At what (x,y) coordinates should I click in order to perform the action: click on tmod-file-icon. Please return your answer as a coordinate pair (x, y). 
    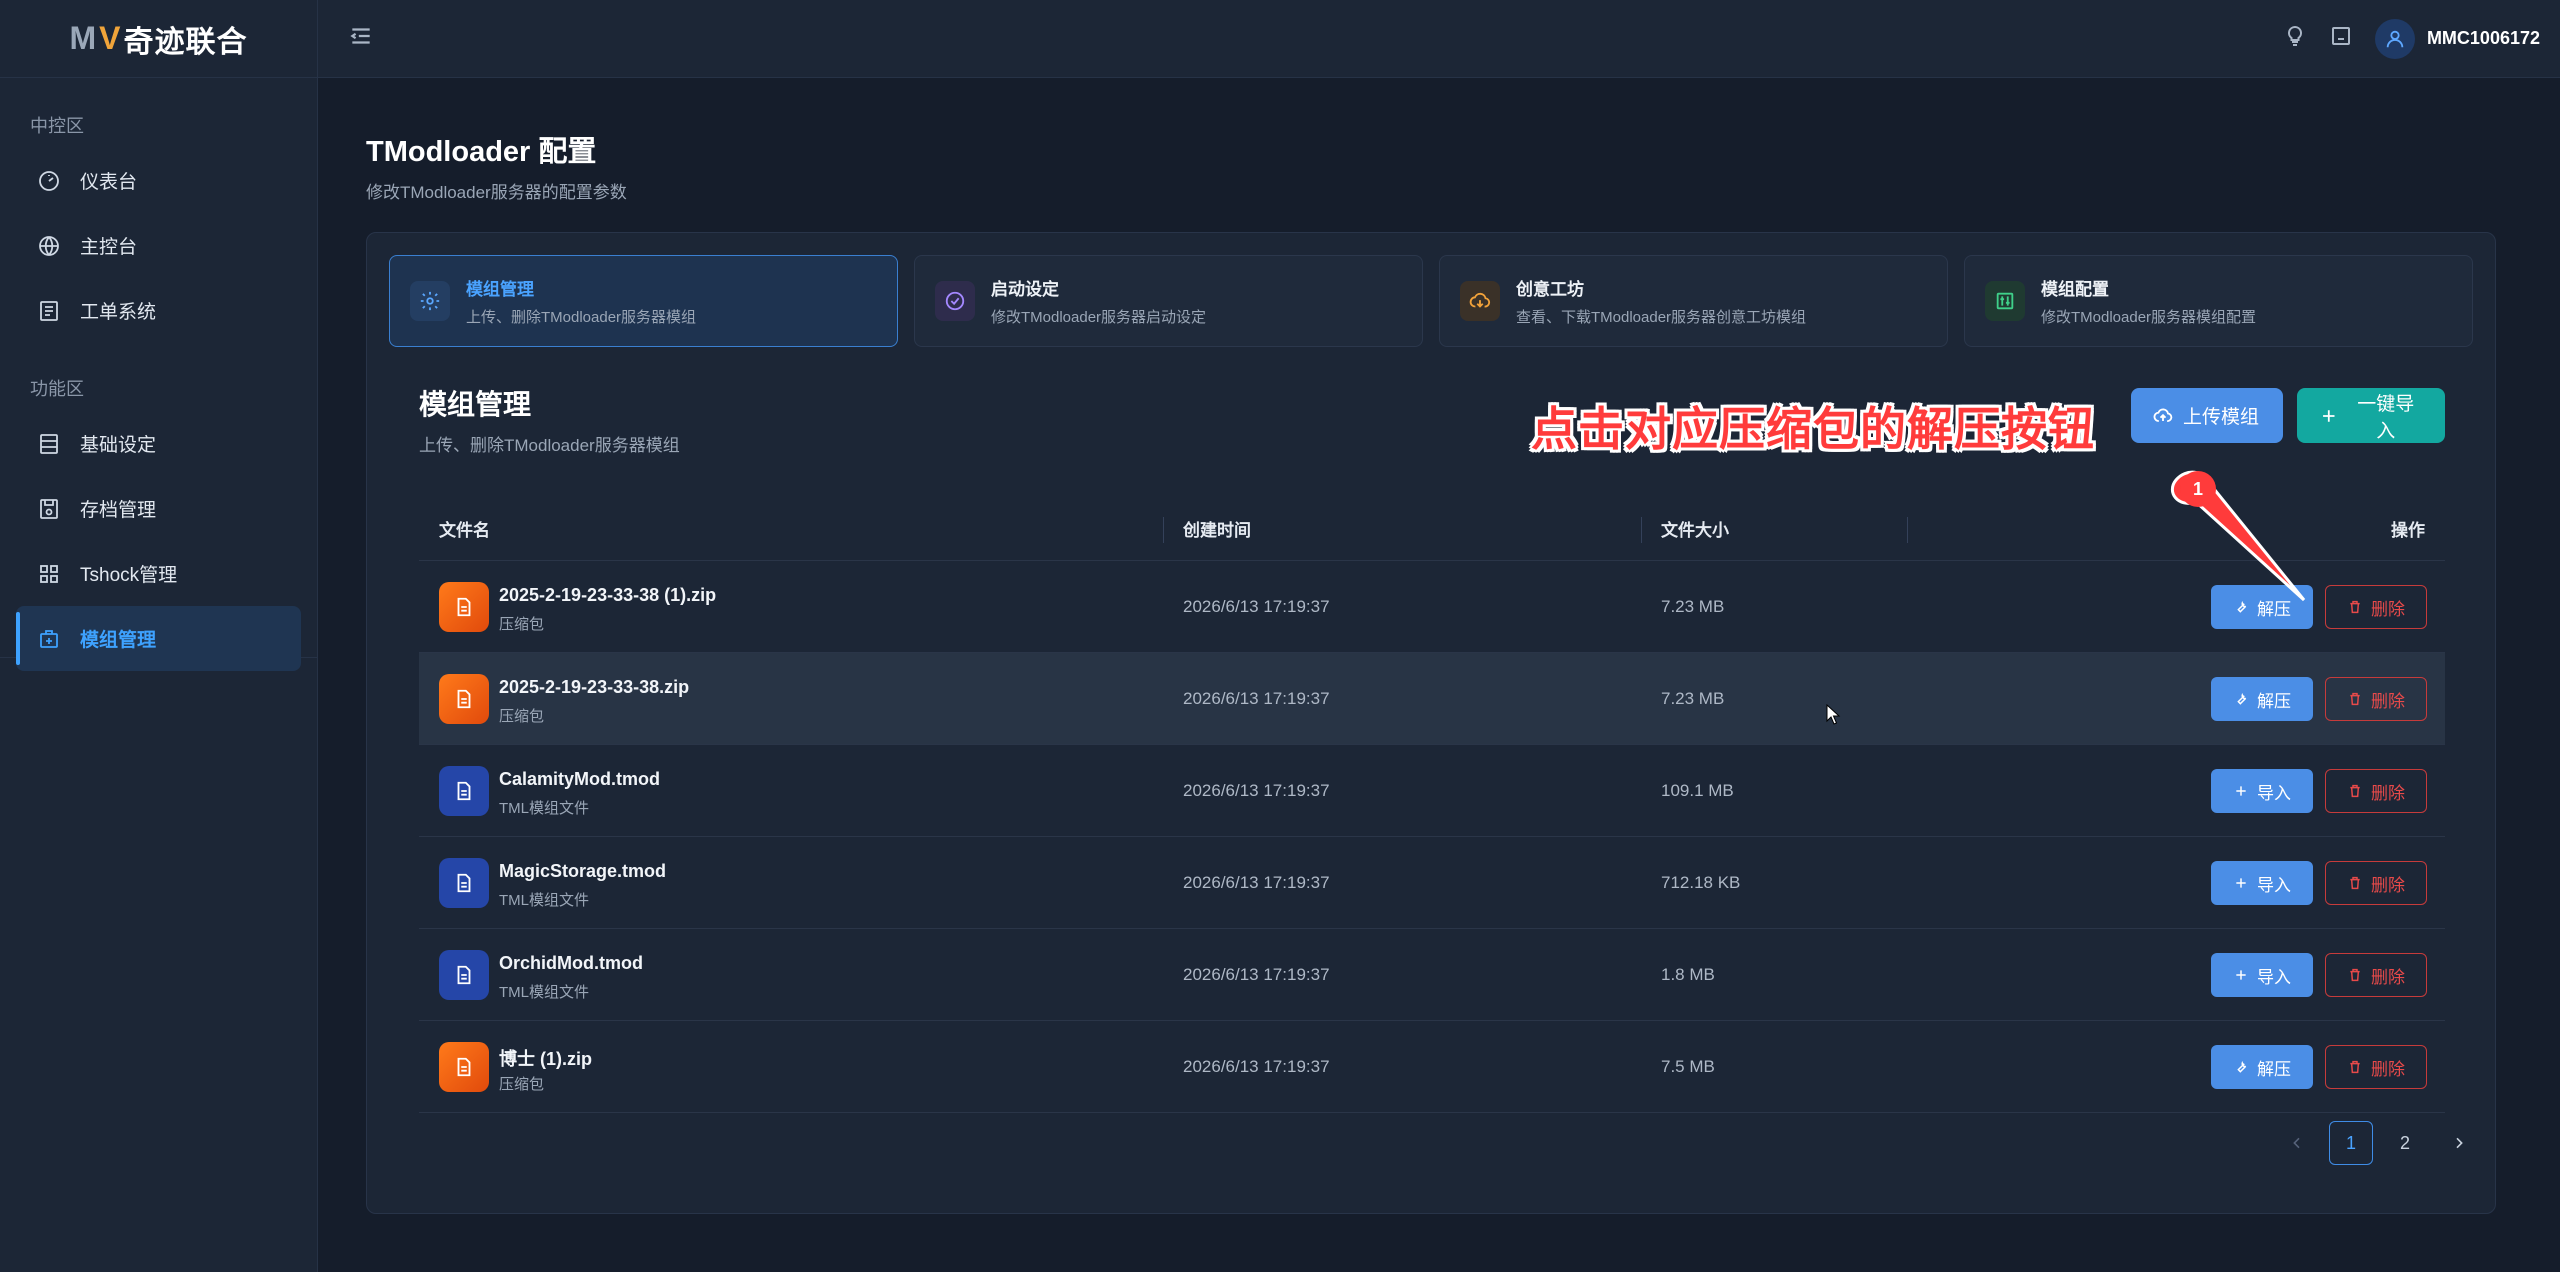
    Looking at the image, I should click on (464, 791).